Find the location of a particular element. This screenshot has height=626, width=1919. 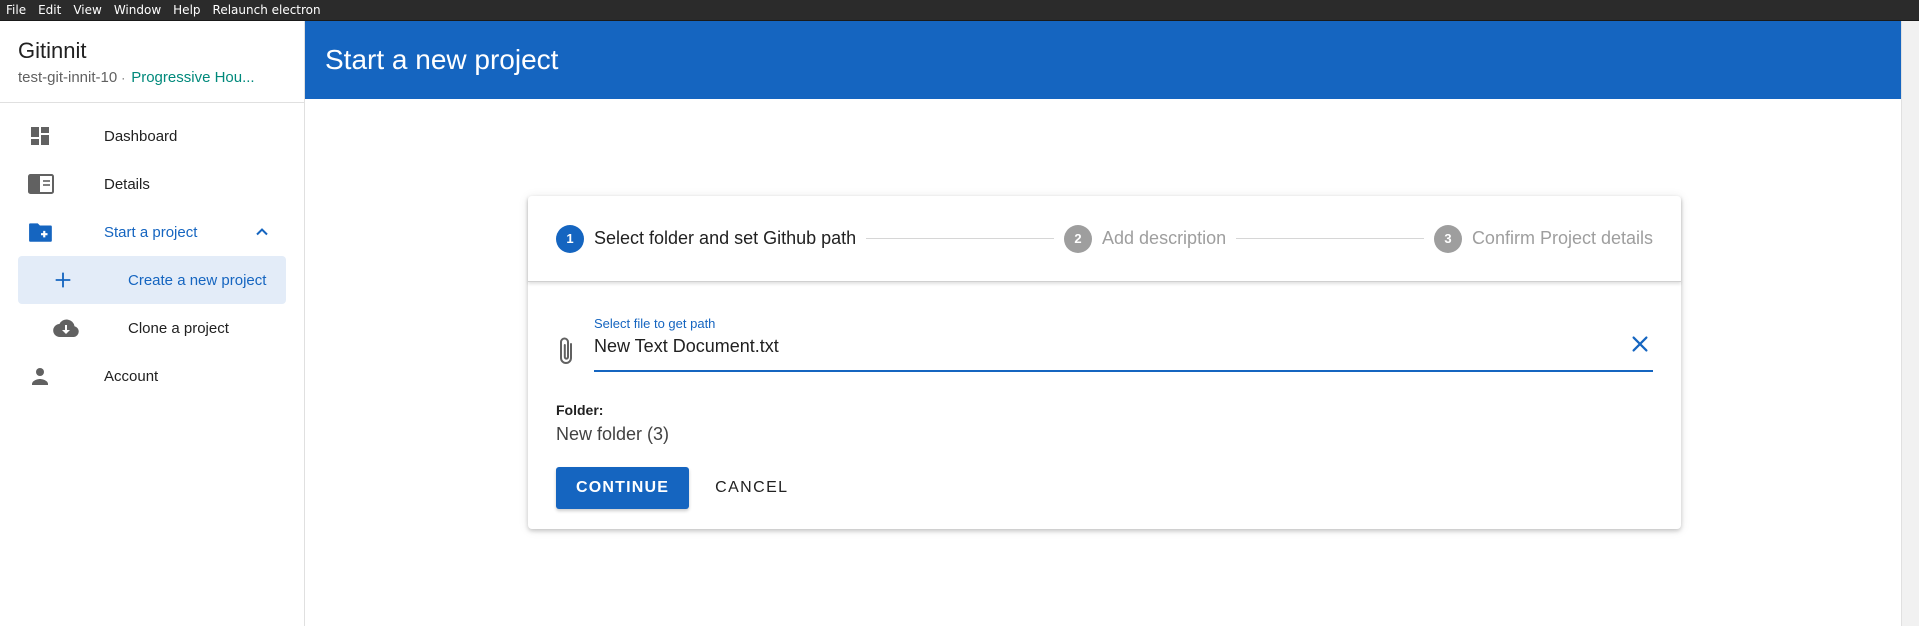

menu-edit: Edit is located at coordinates (49, 10).